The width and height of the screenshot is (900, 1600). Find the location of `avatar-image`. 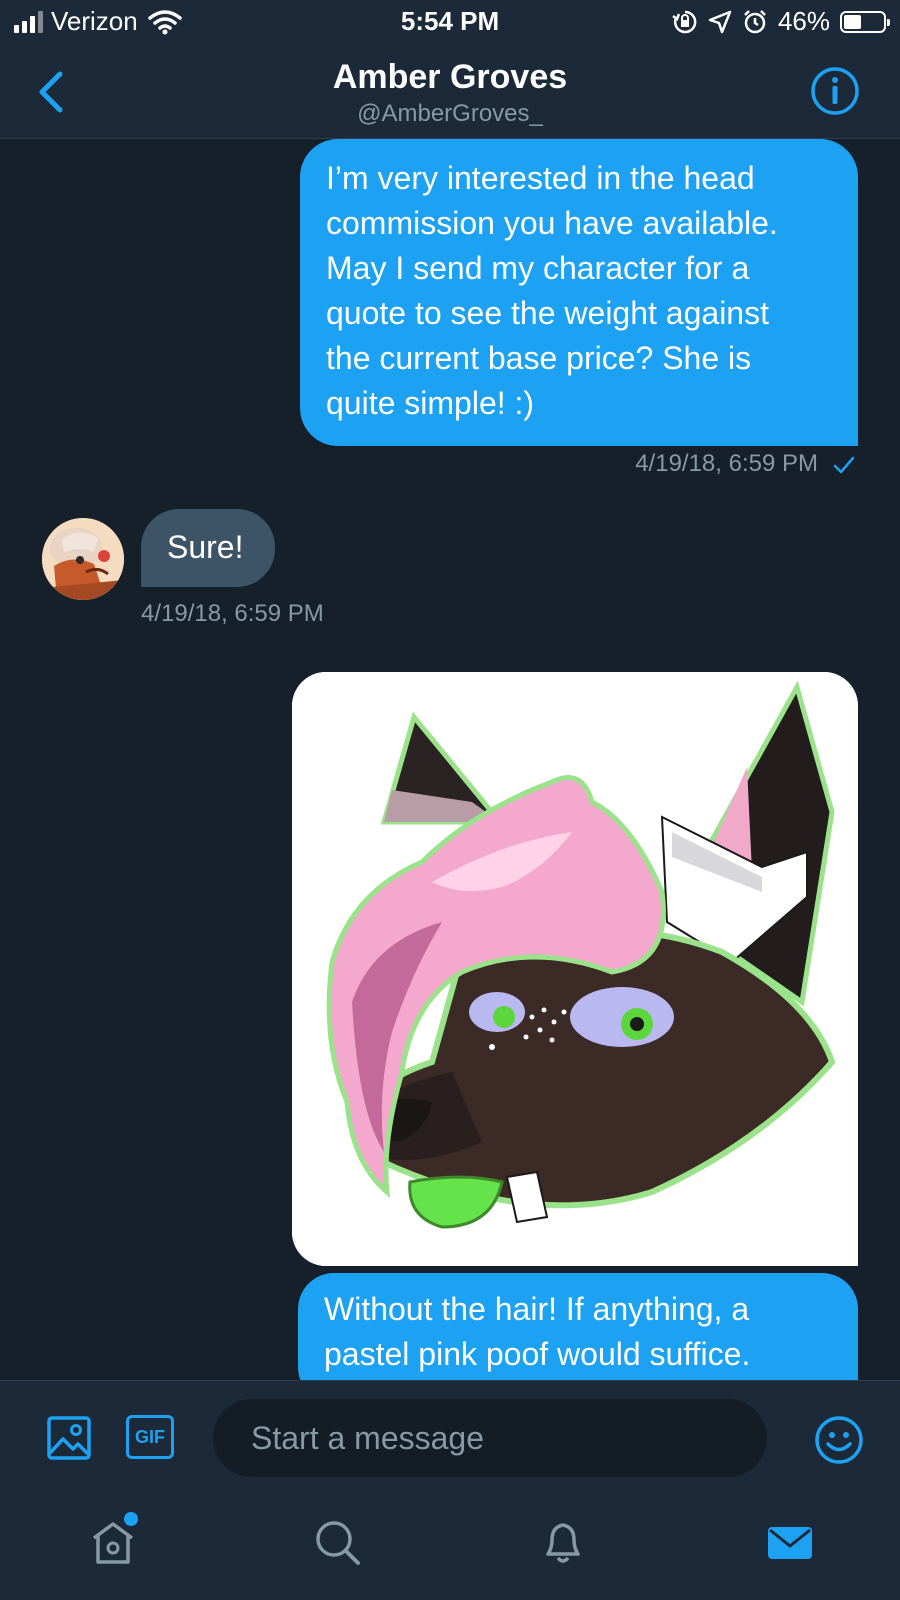

avatar-image is located at coordinates (83, 559).